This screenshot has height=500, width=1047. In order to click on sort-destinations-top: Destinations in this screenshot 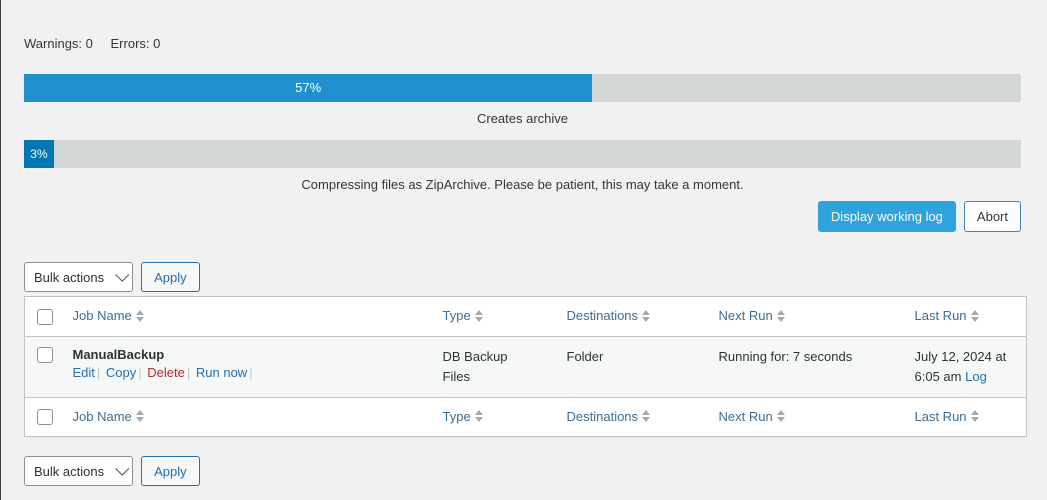, I will do `click(609, 315)`.